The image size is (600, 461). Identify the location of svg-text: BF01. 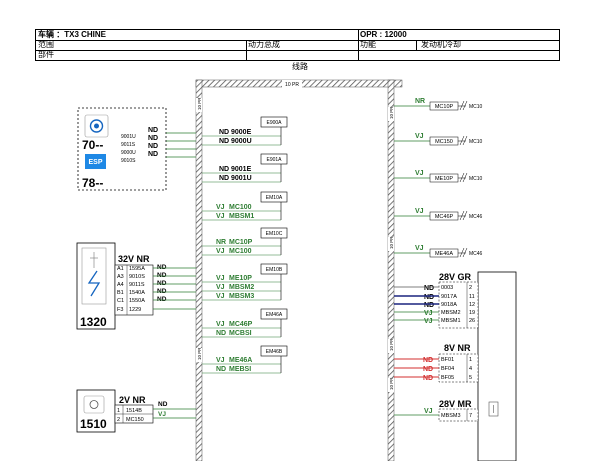
(447, 360).